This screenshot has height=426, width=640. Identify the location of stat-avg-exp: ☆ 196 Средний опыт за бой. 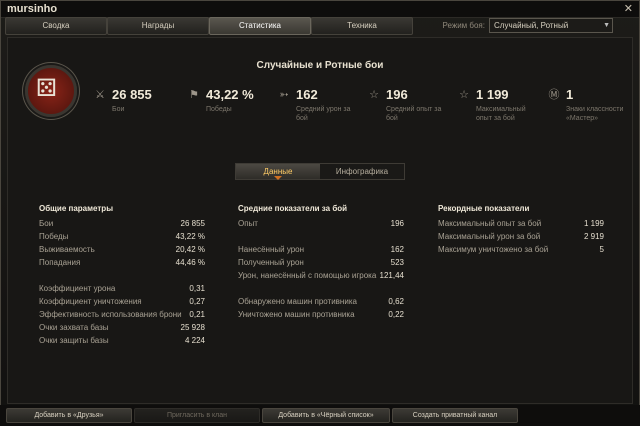
(406, 107).